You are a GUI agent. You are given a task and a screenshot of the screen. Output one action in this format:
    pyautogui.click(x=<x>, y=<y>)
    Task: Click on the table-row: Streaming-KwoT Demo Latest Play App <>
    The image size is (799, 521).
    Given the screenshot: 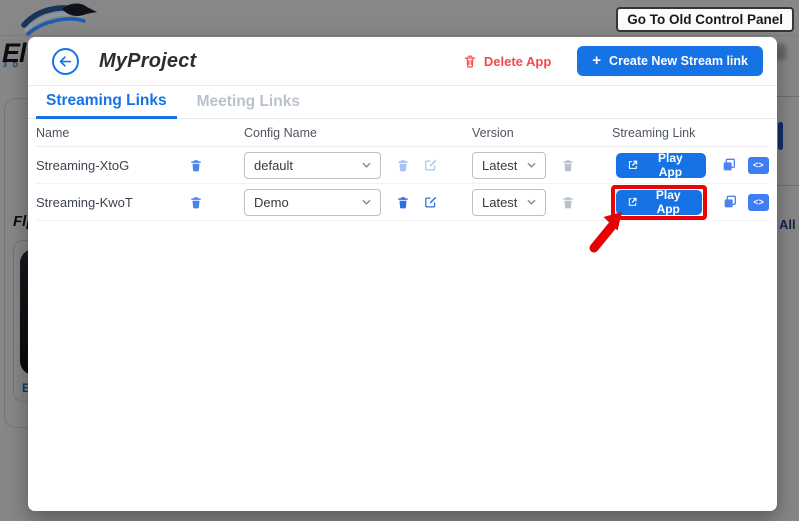 What is the action you would take?
    pyautogui.click(x=402, y=202)
    